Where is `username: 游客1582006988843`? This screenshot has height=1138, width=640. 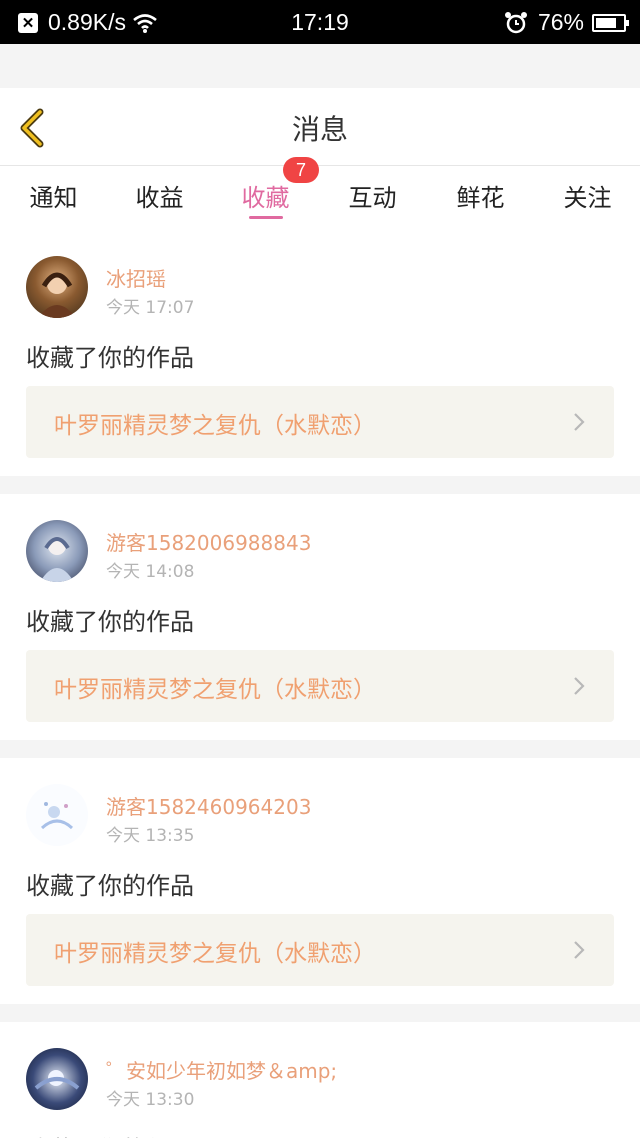 username: 游客1582006988843 is located at coordinates (208, 541).